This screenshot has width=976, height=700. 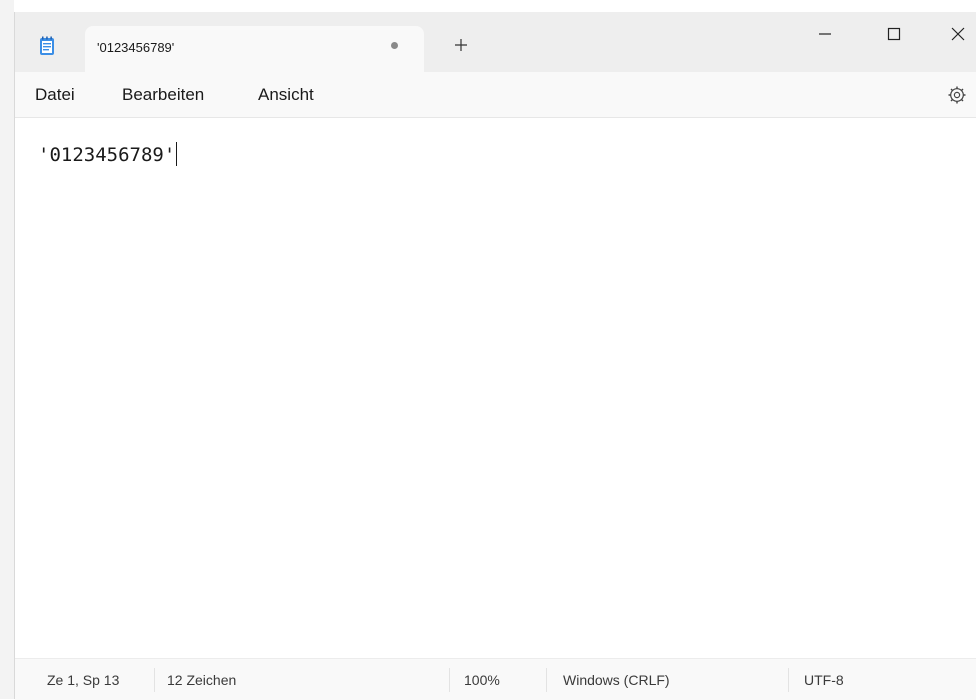 What do you see at coordinates (286, 95) in the screenshot?
I see `menu-ansicht: Ansicht` at bounding box center [286, 95].